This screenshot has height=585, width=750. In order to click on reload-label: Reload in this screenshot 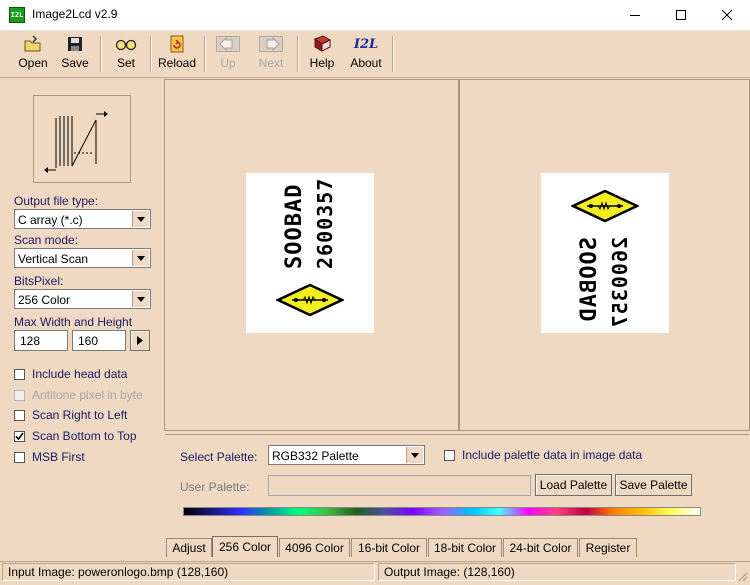, I will do `click(177, 63)`.